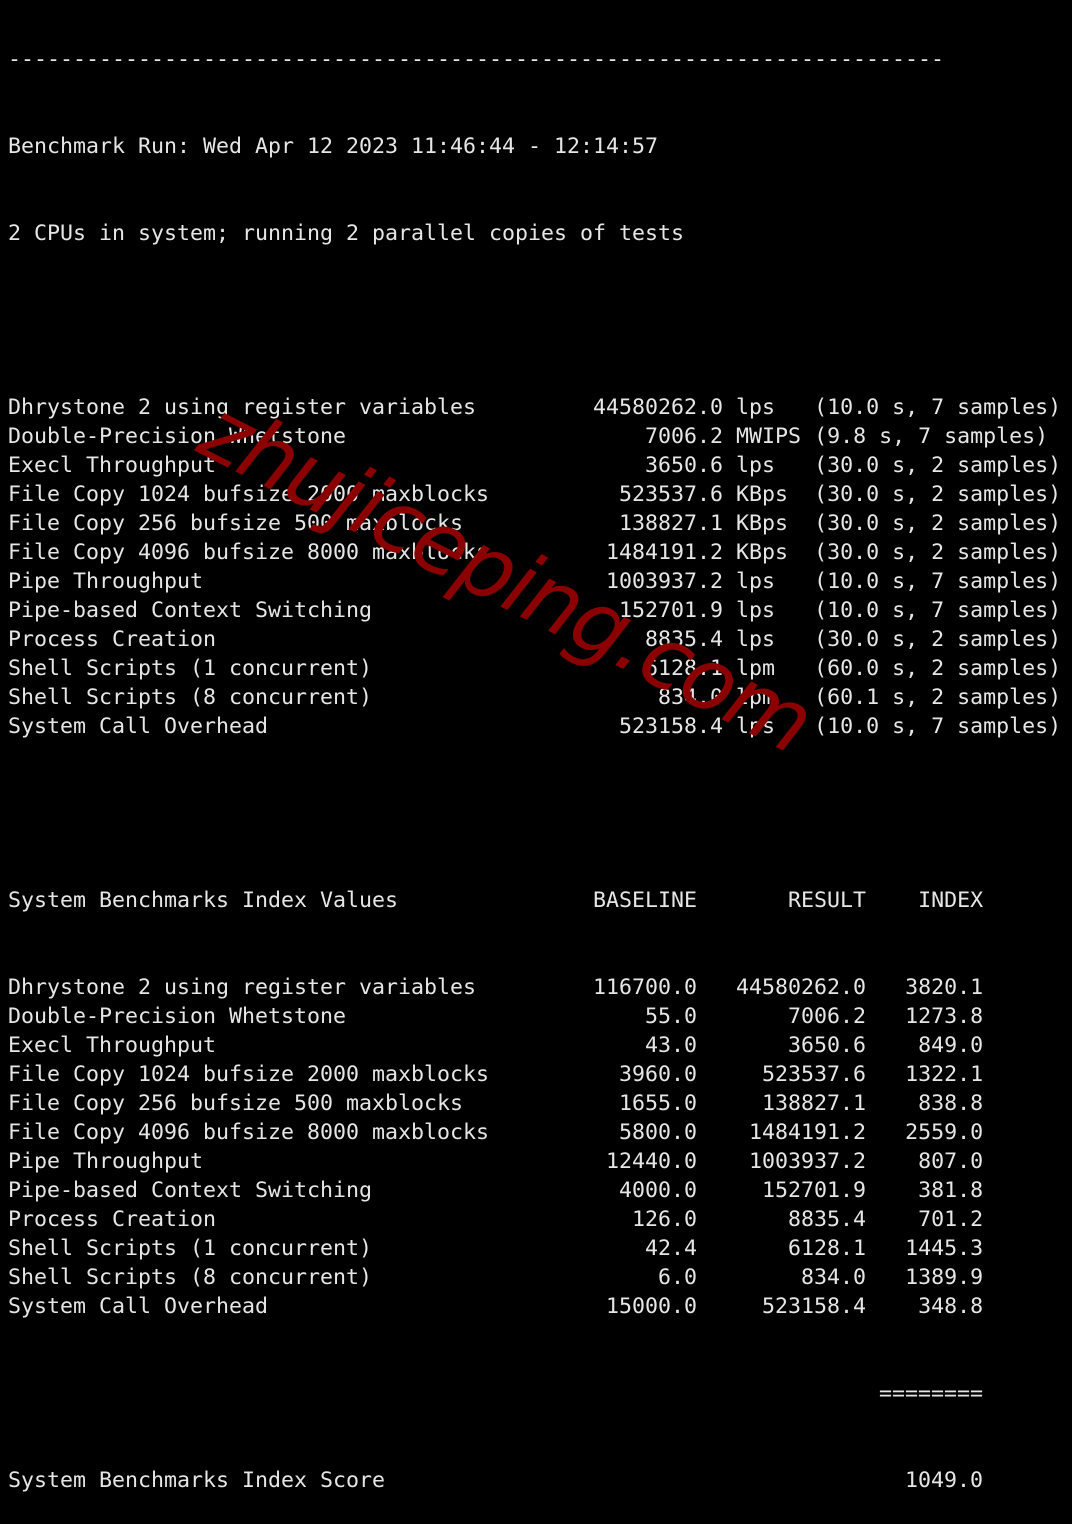 The width and height of the screenshot is (1072, 1524). I want to click on index-row-index: 1273.8, so click(925, 1016).